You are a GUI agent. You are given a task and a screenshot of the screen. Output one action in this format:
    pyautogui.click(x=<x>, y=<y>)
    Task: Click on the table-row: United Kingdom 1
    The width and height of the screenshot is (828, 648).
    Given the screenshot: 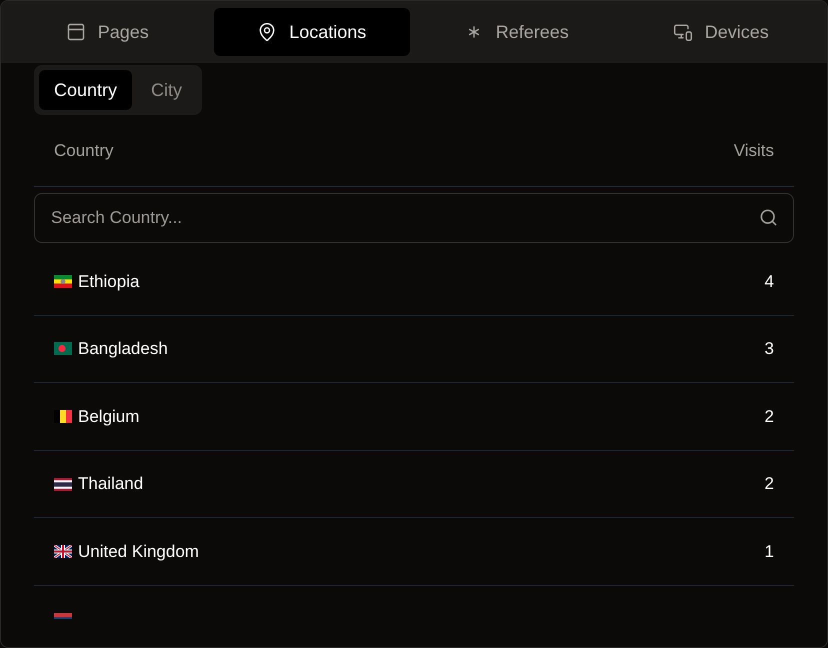 What is the action you would take?
    pyautogui.click(x=414, y=552)
    